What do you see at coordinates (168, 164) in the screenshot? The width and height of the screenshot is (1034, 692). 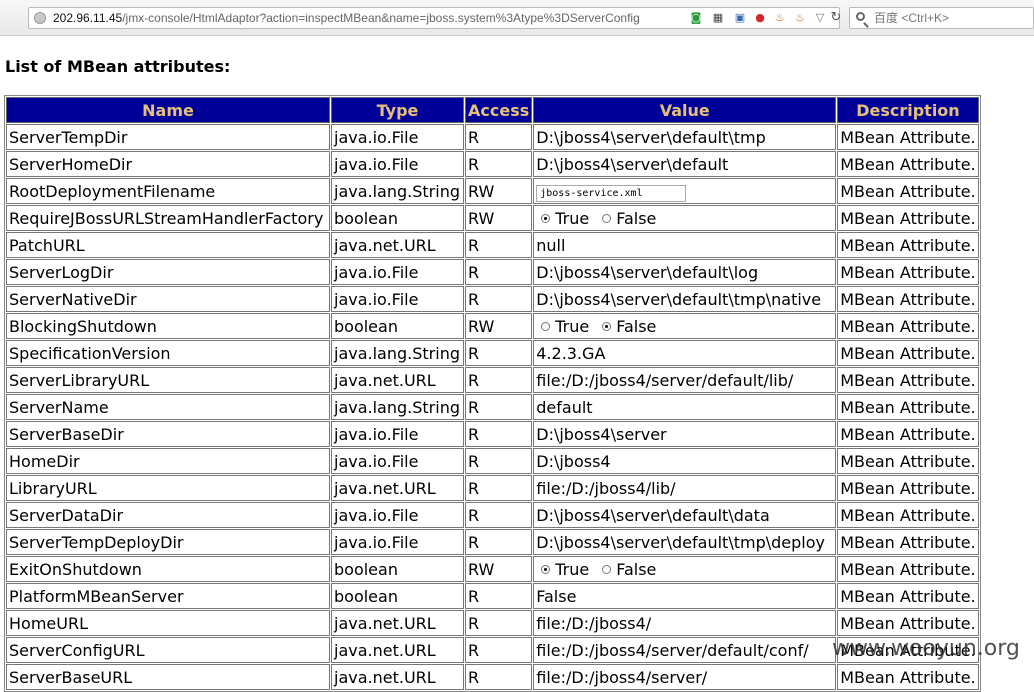 I see `attribute-name: ServerHomeDir` at bounding box center [168, 164].